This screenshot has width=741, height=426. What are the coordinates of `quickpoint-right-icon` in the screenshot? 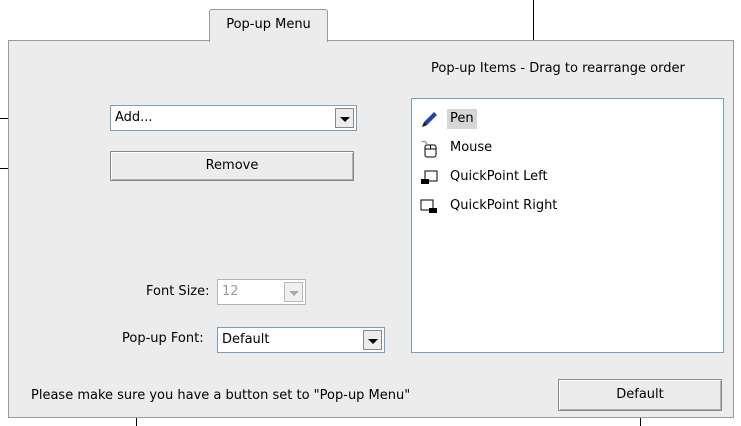 It's located at (429, 207).